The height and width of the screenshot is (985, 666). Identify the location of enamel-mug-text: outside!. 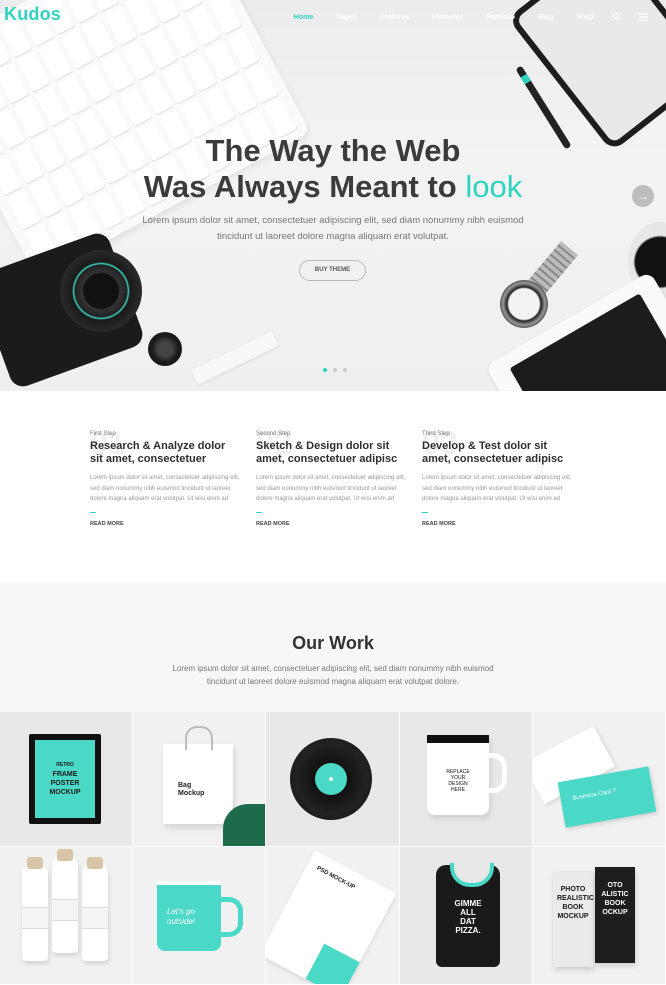
(181, 921).